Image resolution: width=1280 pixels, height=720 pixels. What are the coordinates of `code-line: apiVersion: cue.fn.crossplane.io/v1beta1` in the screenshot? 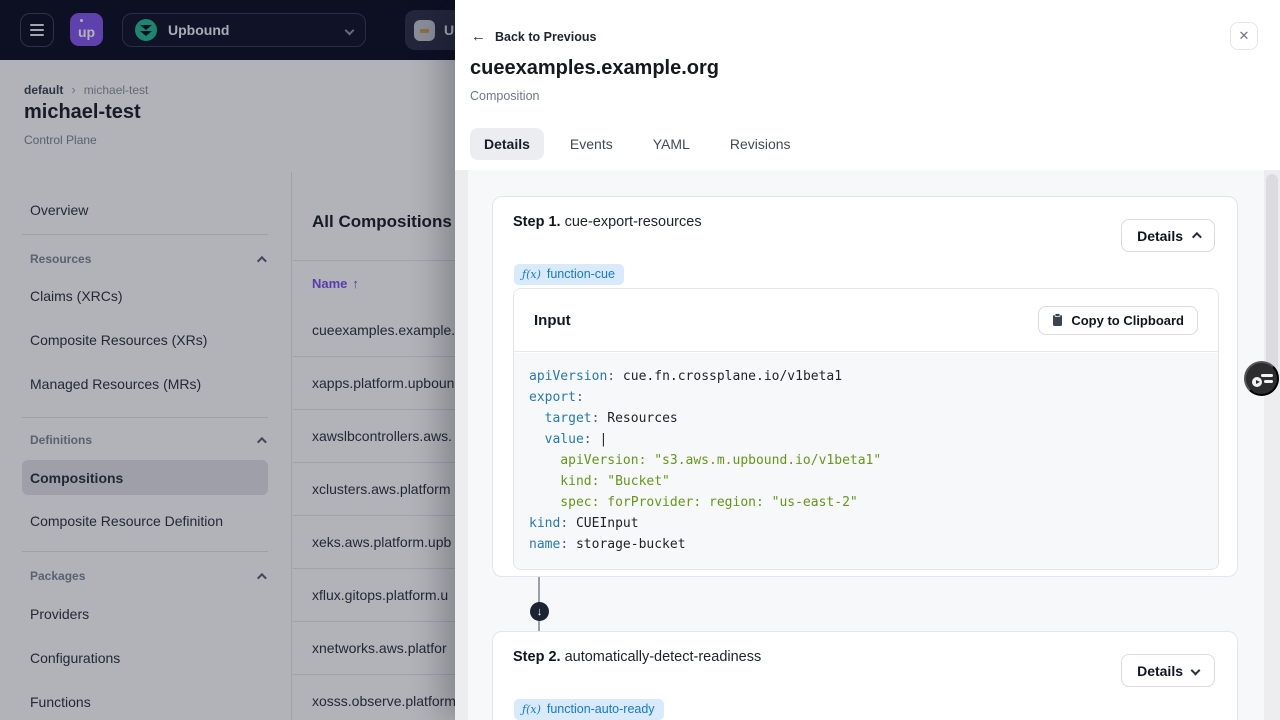 It's located at (686, 376).